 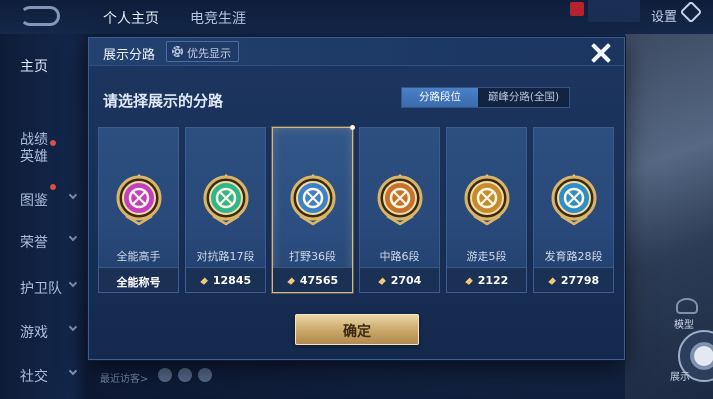 I want to click on lane-card-value-text: 全能称号, so click(x=138, y=282).